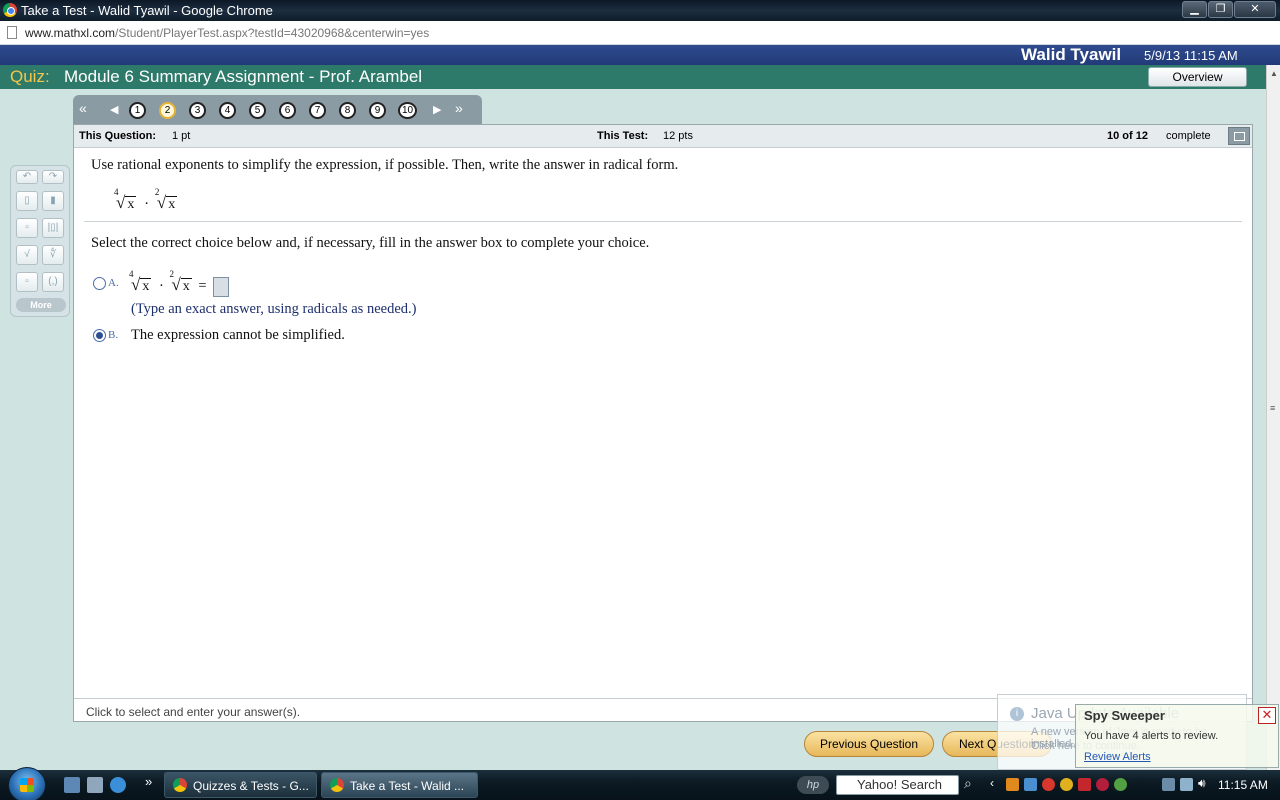 The height and width of the screenshot is (800, 1280). What do you see at coordinates (1017, 714) in the screenshot?
I see `info-icon: i` at bounding box center [1017, 714].